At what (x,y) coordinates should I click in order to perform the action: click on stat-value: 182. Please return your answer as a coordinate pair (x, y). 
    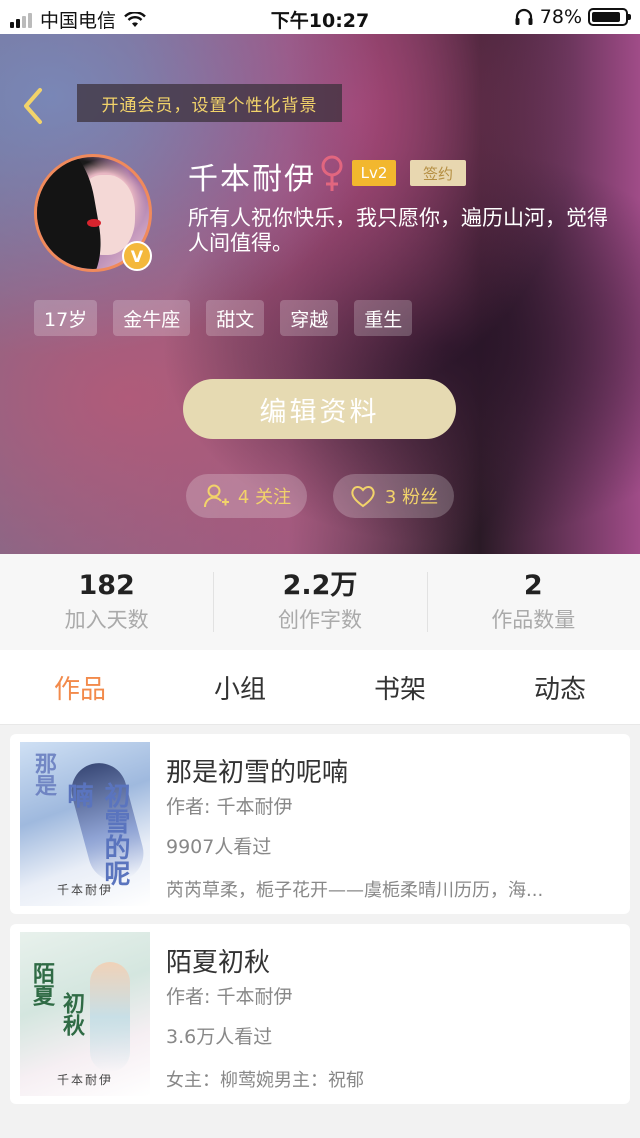
    Looking at the image, I should click on (106, 585).